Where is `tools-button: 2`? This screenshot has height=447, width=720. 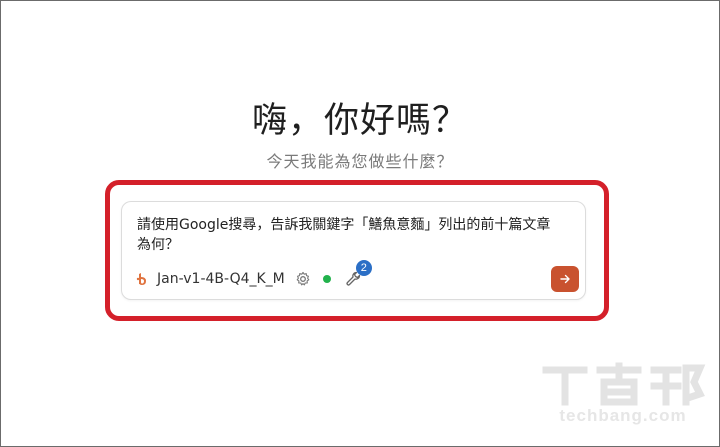
tools-button: 2 is located at coordinates (358, 274).